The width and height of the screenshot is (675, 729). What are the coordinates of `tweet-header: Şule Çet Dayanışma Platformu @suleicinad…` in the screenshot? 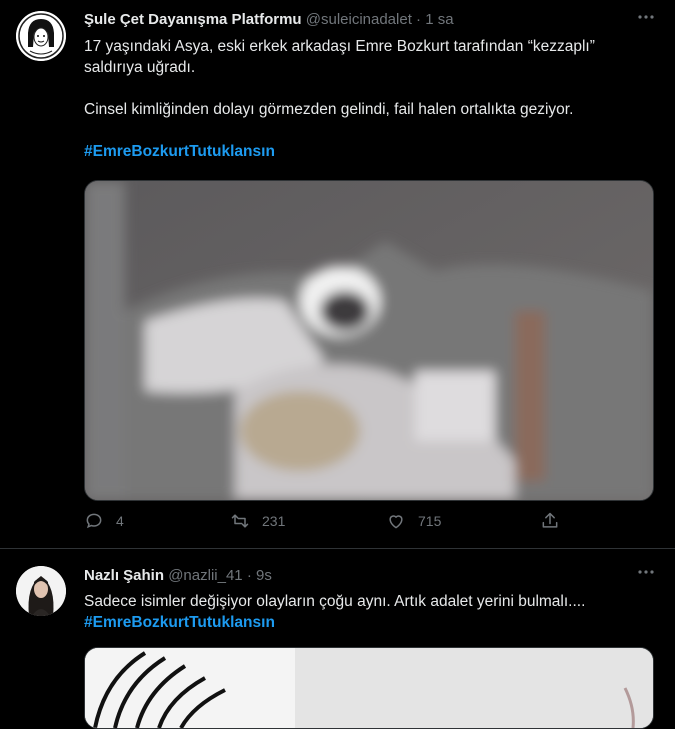 It's located at (368, 20).